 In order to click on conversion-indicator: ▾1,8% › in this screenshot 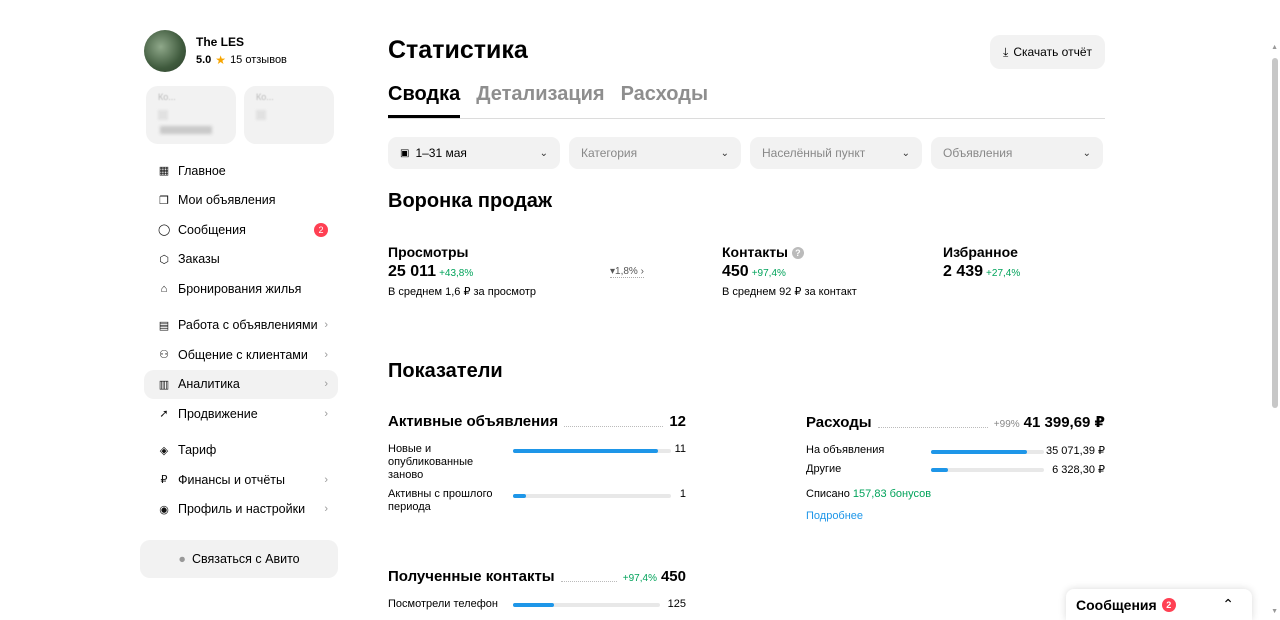, I will do `click(627, 272)`.